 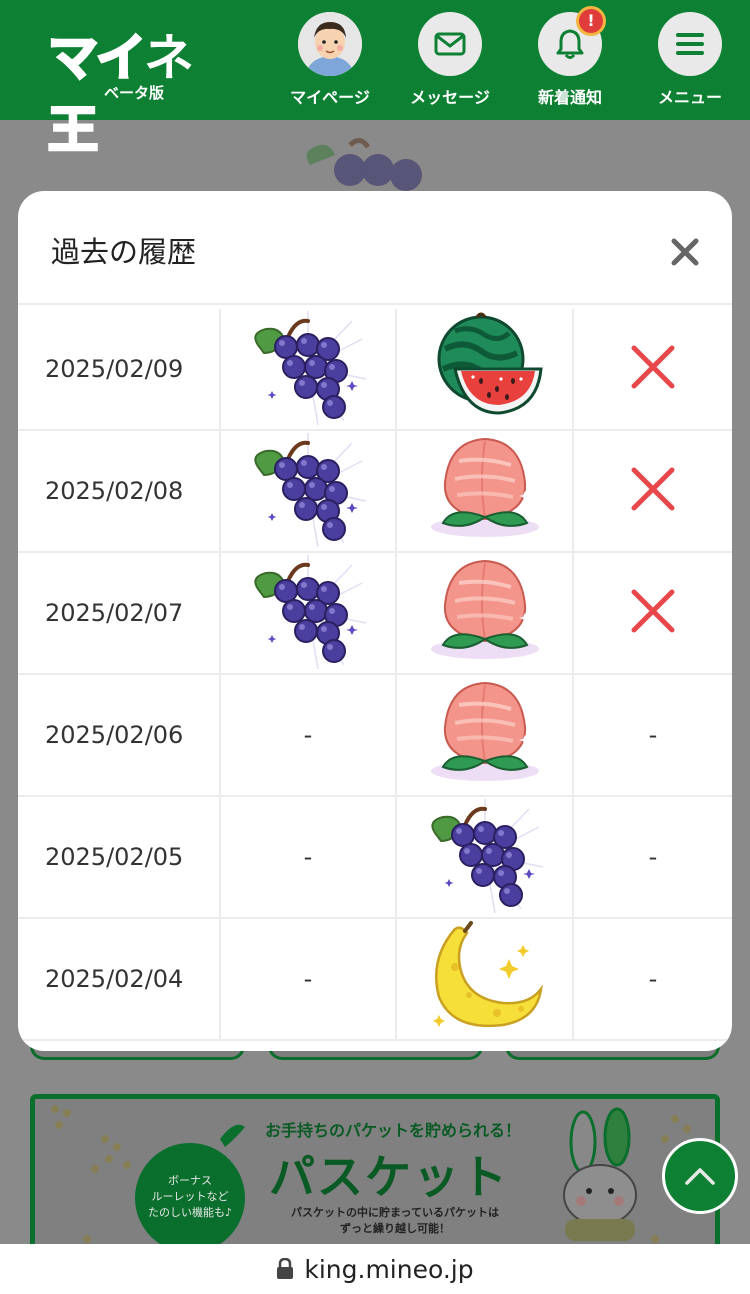 What do you see at coordinates (119, 857) in the screenshot?
I see `history-date: 2025/02/05` at bounding box center [119, 857].